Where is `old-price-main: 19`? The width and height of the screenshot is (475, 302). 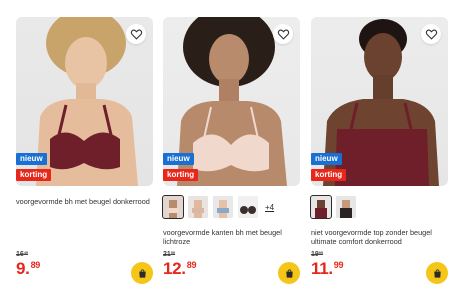
old-price-main: 19 is located at coordinates (315, 254).